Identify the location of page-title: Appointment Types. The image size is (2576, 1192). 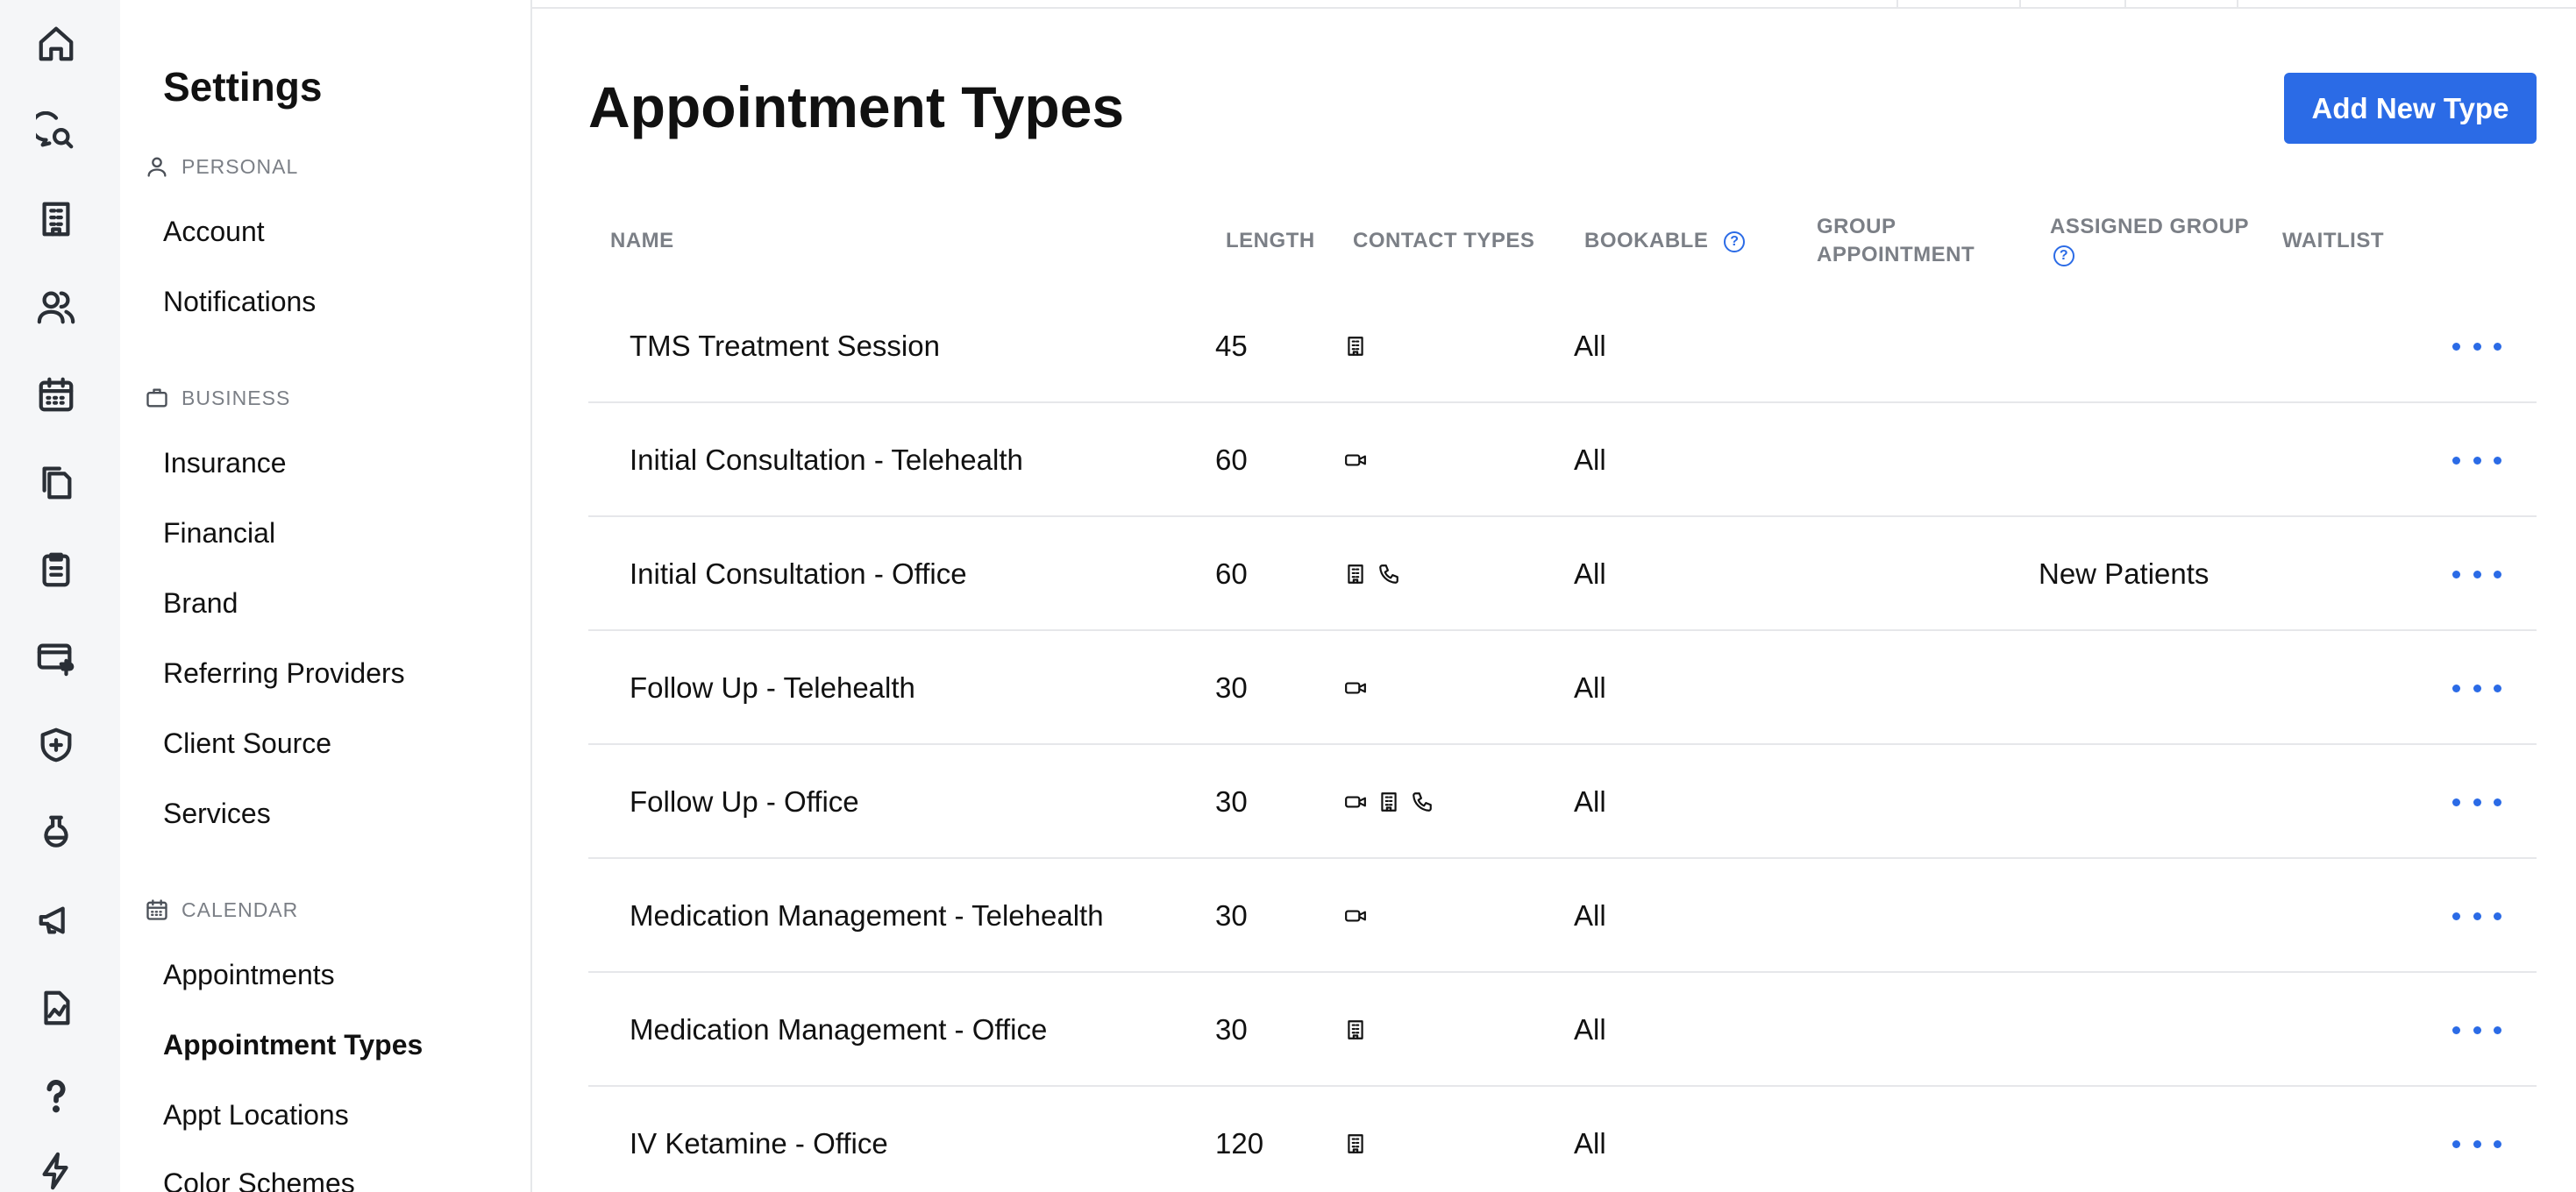
(856, 106).